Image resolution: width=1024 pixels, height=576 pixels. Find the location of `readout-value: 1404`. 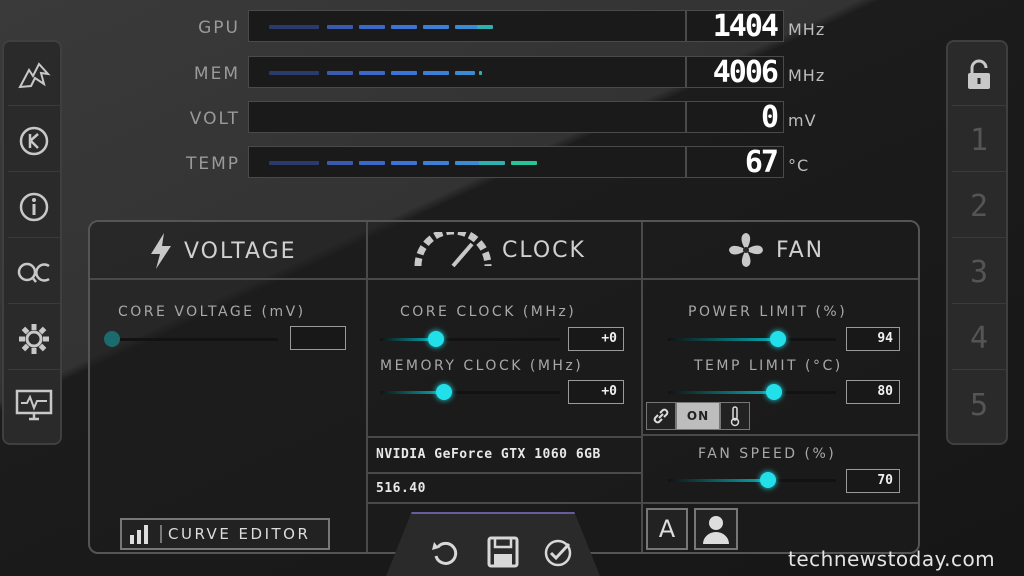

readout-value: 1404 is located at coordinates (745, 26).